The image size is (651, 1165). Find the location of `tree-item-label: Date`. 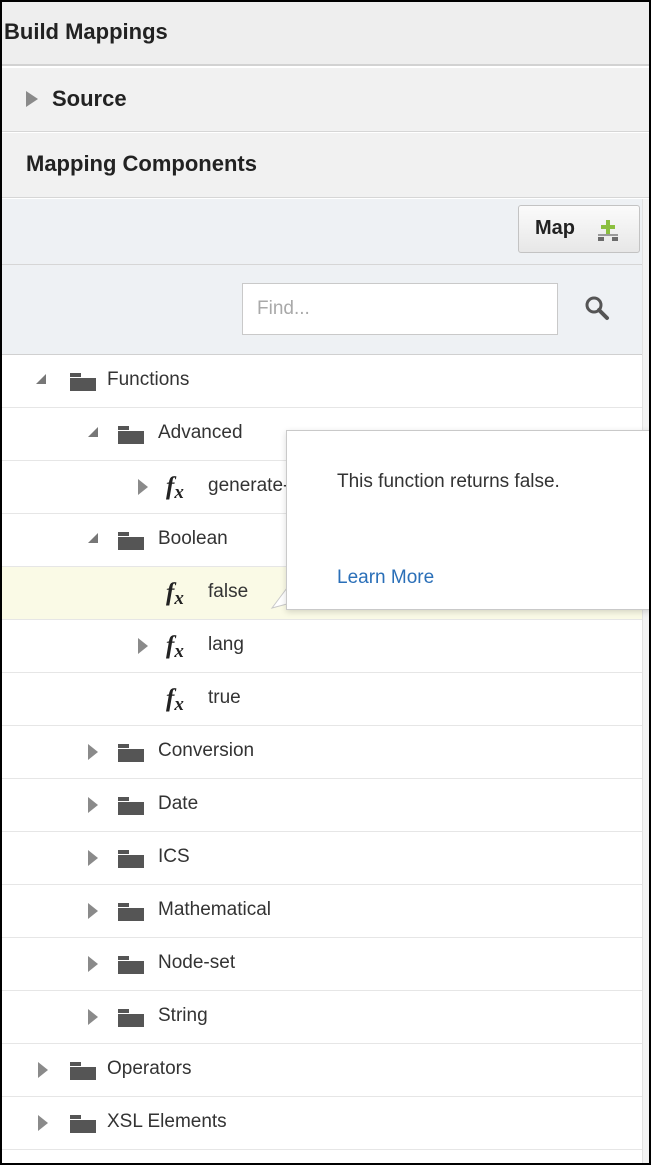

tree-item-label: Date is located at coordinates (178, 803).